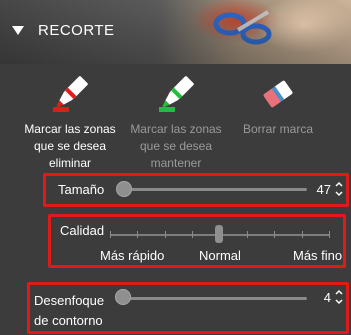 This screenshot has width=351, height=335. I want to click on mark-keep-label: Marcar las zonas que se desea mantener, so click(176, 146).